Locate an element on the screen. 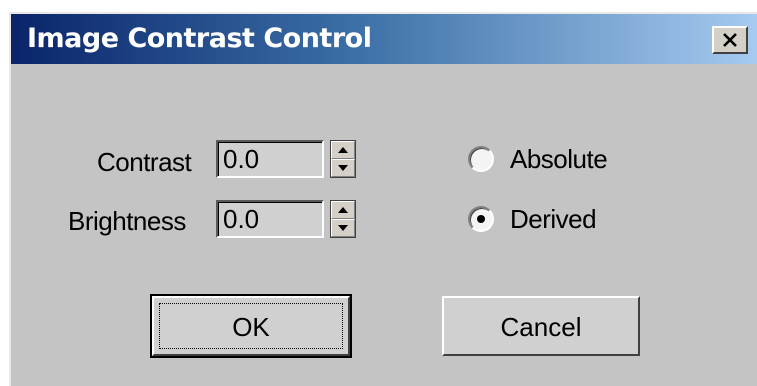 Image resolution: width=757 pixels, height=386 pixels. contrast-increment-button is located at coordinates (343, 150).